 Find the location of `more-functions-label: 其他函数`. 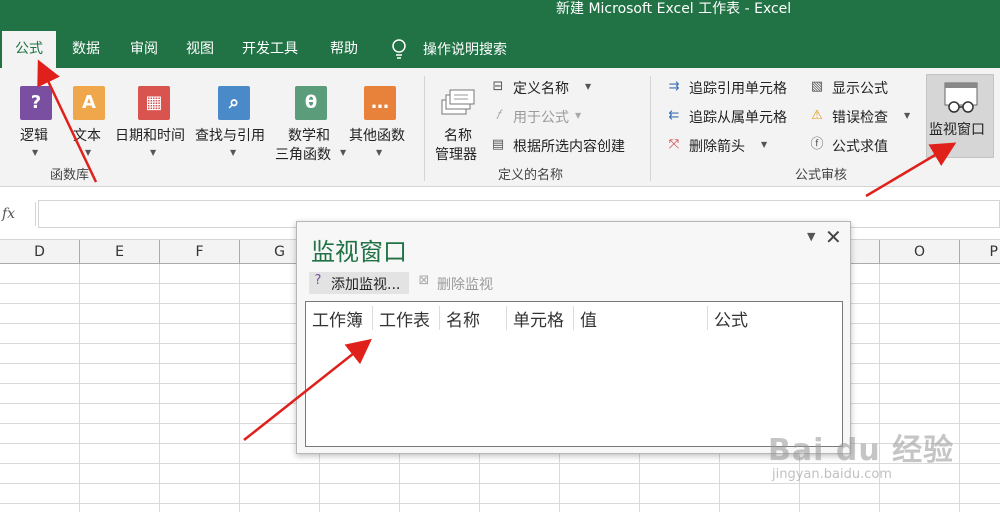

more-functions-label: 其他函数 is located at coordinates (377, 136).